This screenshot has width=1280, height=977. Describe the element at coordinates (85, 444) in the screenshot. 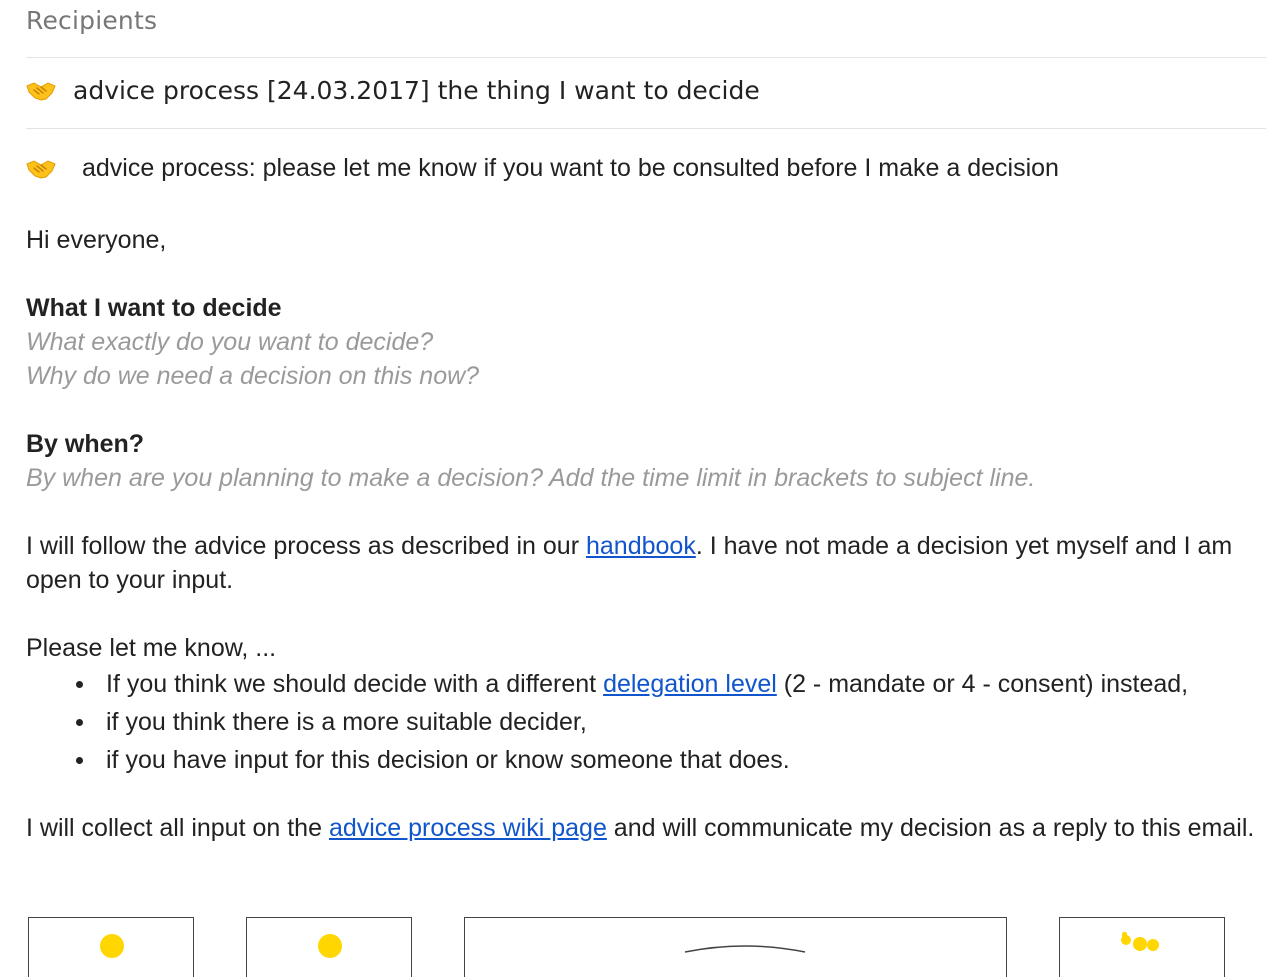

I see `section-heading: By when?` at that location.